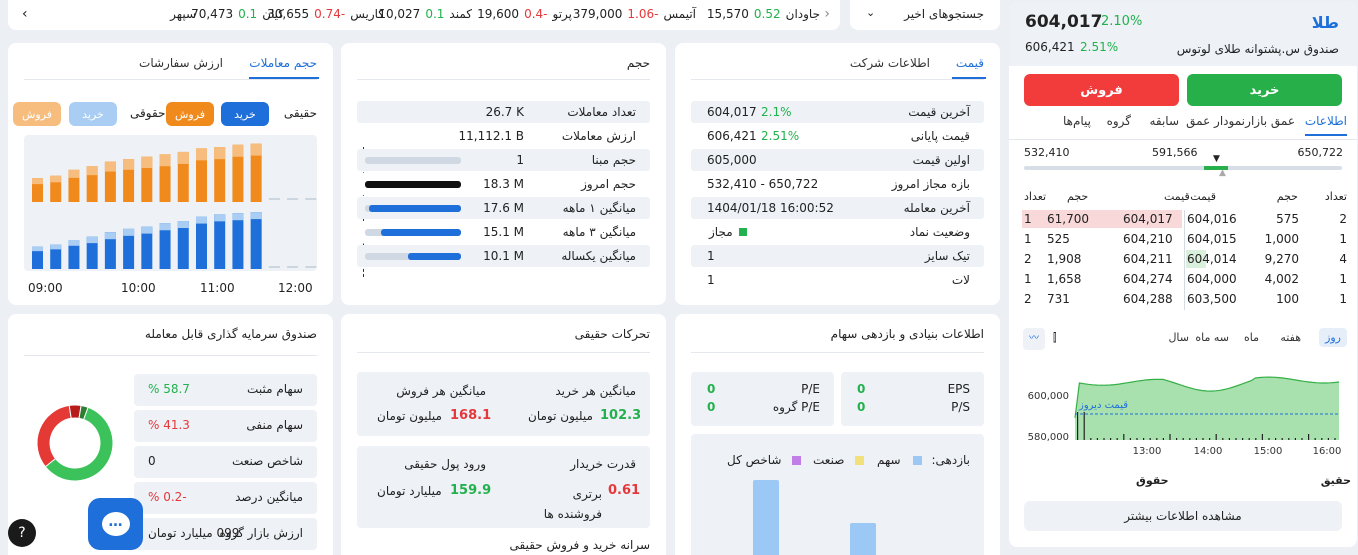 This screenshot has width=1358, height=555. What do you see at coordinates (237, 14) in the screenshot?
I see `ticker-item: کیان 0.1 70,473` at bounding box center [237, 14].